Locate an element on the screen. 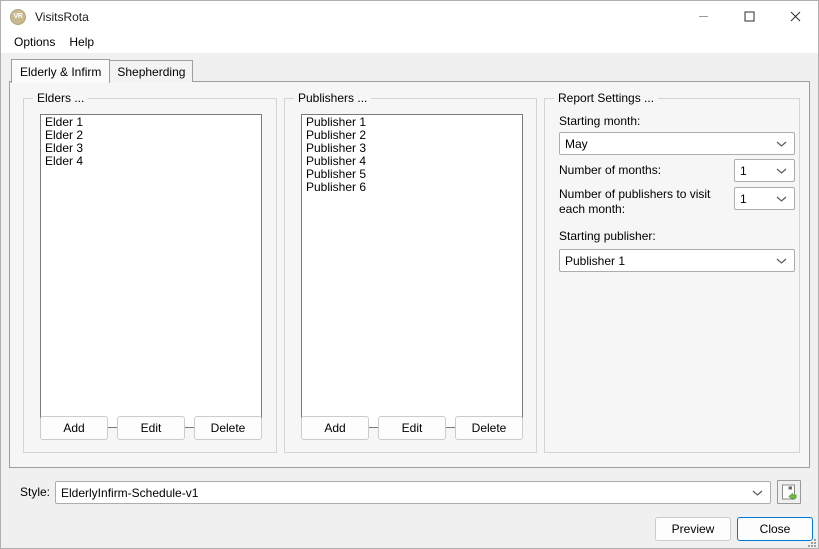  starting-publisher-select: Publisher 1 is located at coordinates (677, 260).